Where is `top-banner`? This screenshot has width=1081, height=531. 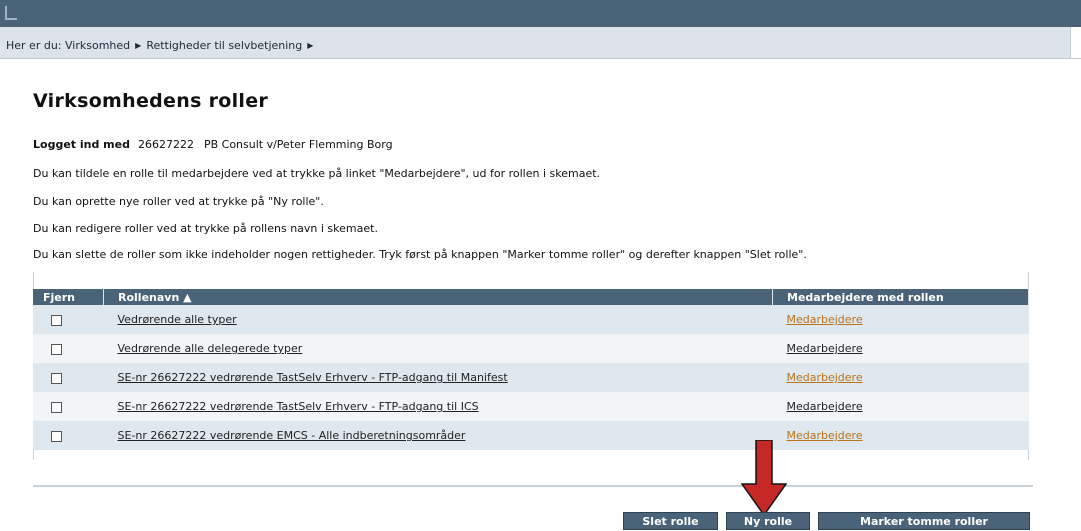 top-banner is located at coordinates (540, 13).